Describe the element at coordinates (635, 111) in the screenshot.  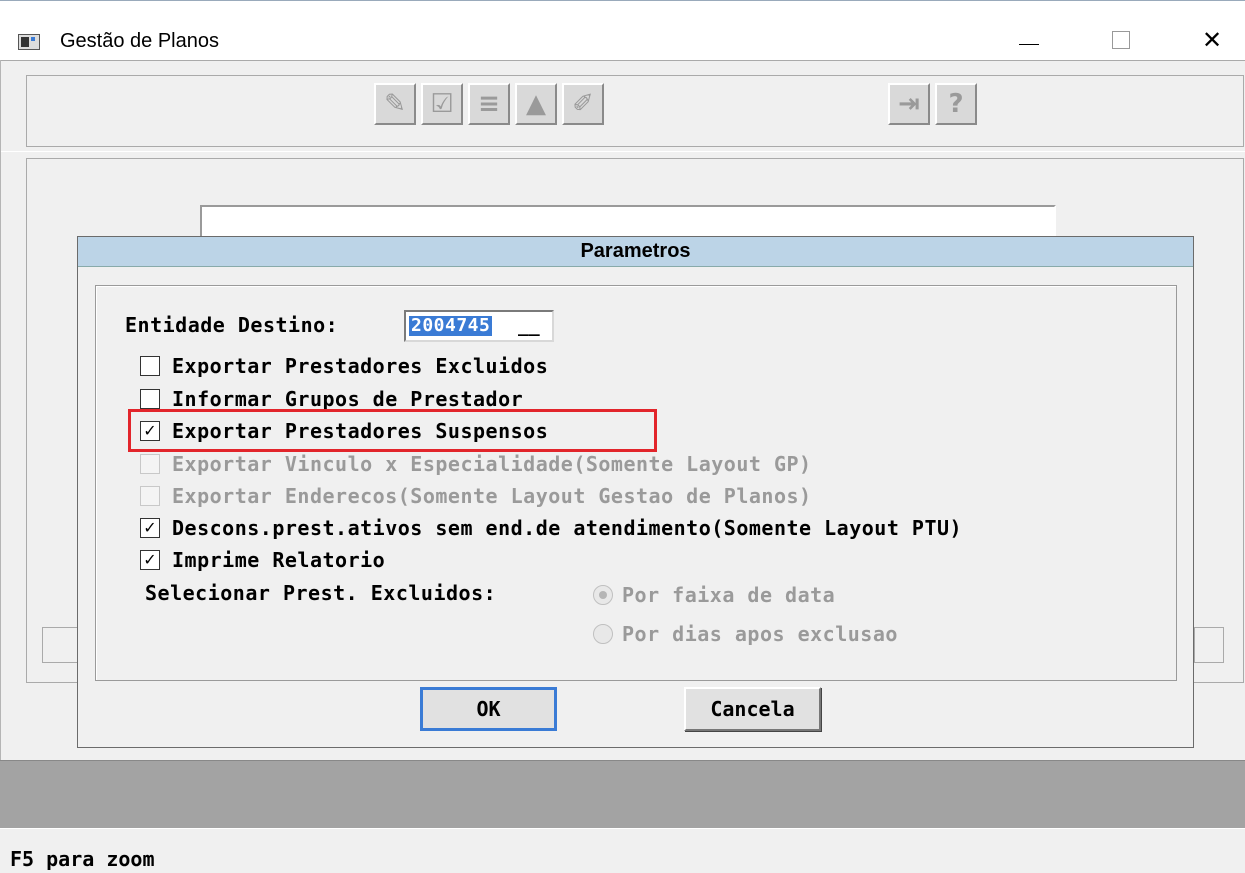
I see `toolbar` at that location.